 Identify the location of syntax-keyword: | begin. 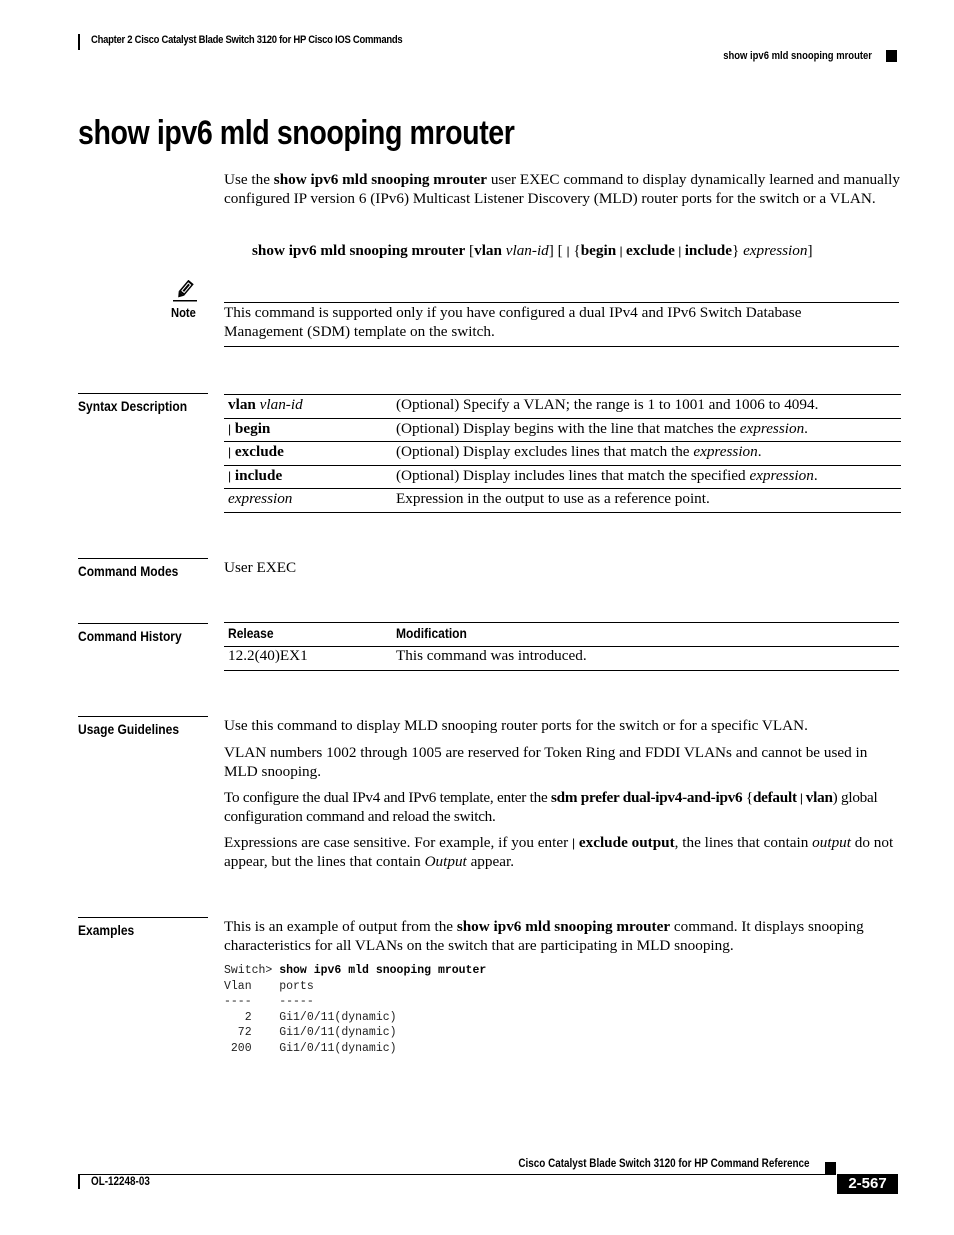
(308, 430).